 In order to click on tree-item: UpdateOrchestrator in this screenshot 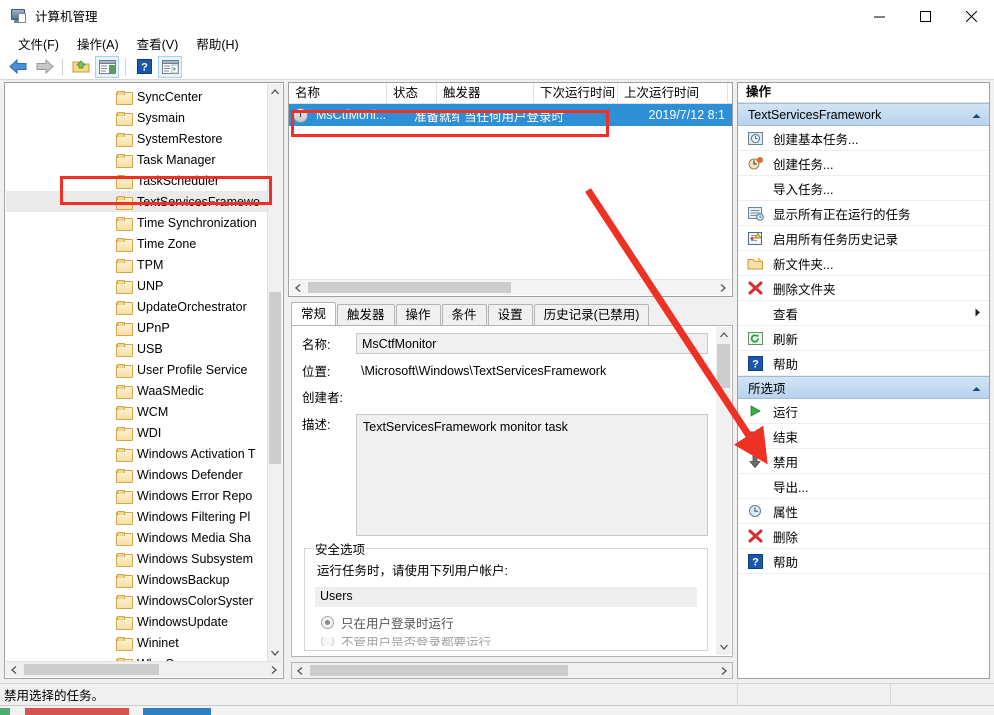, I will do `click(136, 306)`.